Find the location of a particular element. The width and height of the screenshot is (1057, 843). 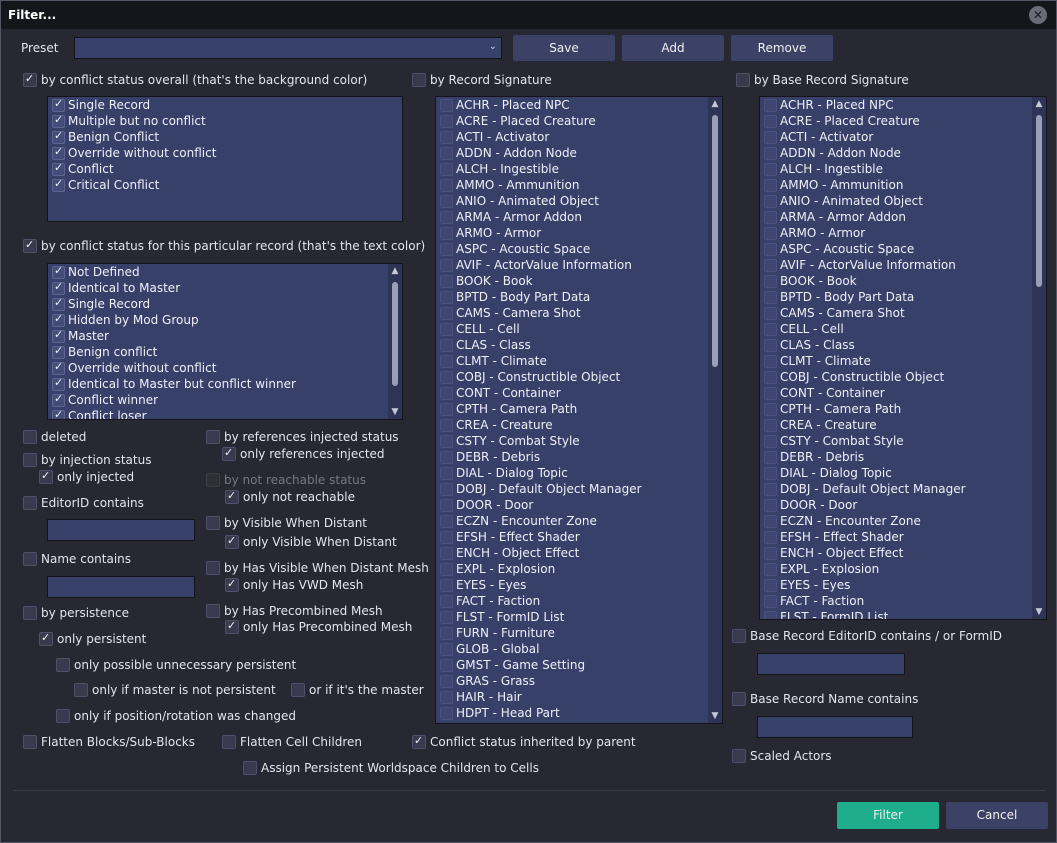

refs-injected-checkbox is located at coordinates (213, 437).